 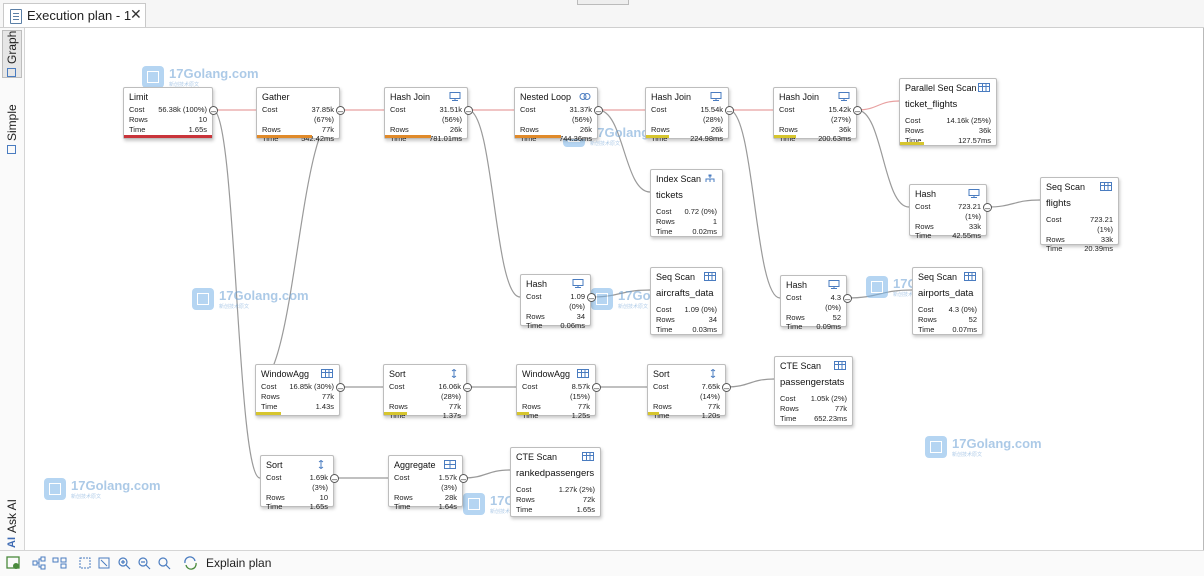 What do you see at coordinates (686, 319) in the screenshot?
I see `node-stats: Cost 1.09 (0%) Rows 34 Time 0.03ms` at bounding box center [686, 319].